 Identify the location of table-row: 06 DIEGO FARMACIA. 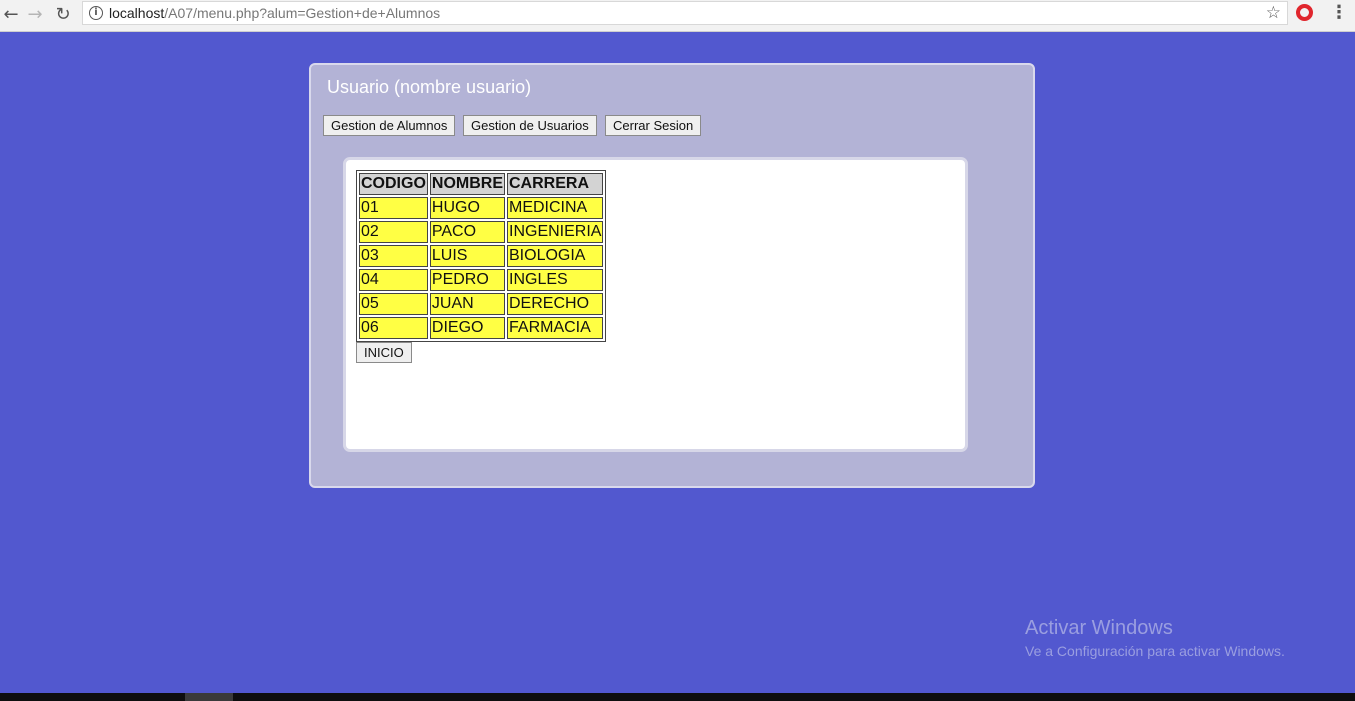
(481, 328).